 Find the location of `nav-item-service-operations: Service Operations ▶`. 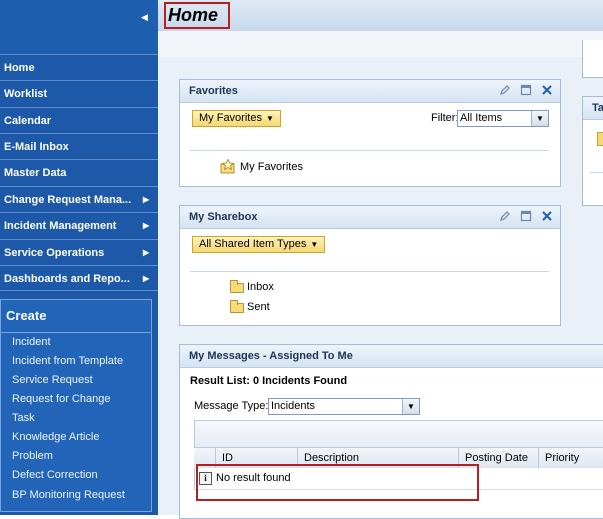

nav-item-service-operations: Service Operations ▶ is located at coordinates (79, 252).